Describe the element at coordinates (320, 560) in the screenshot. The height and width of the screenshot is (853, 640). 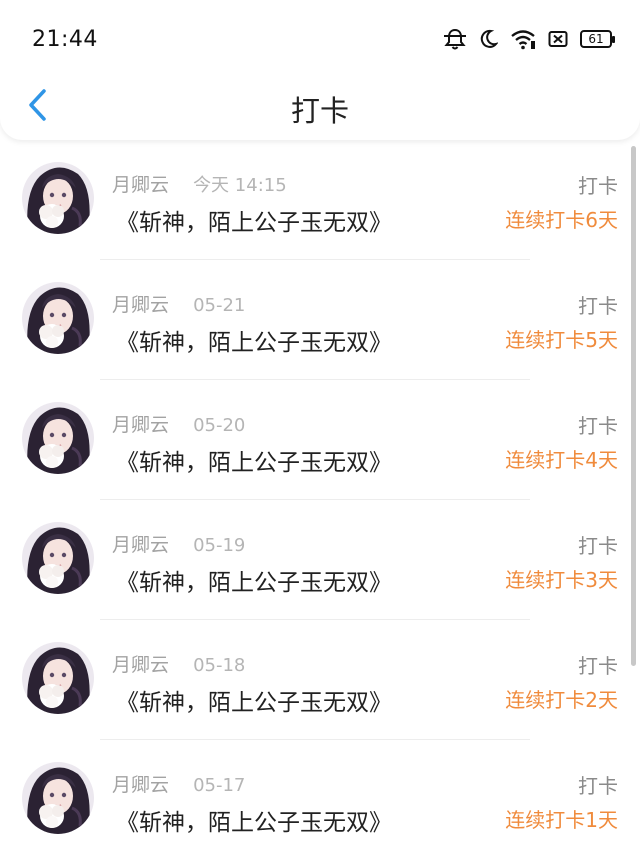
I see `list-item: 月卿云 05-19 《斩神，陌上公子玉无双》 打卡 连续打卡3天` at that location.